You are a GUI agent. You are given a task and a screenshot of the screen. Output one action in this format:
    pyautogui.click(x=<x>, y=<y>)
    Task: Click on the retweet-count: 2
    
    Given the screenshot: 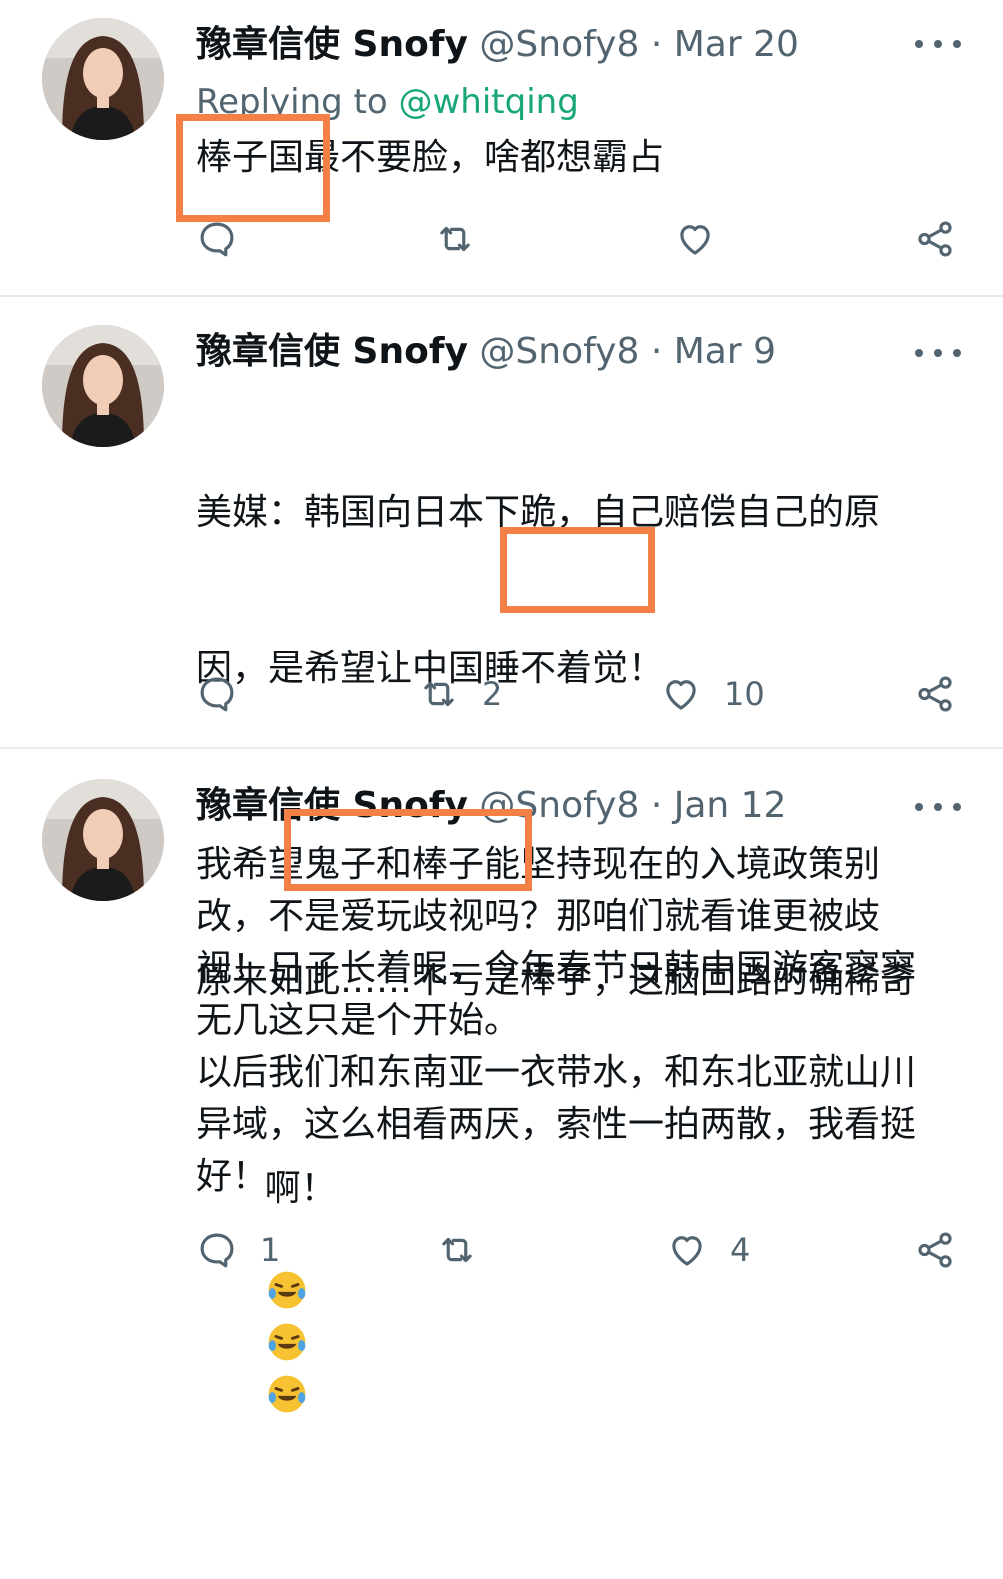 What is the action you would take?
    pyautogui.click(x=492, y=694)
    